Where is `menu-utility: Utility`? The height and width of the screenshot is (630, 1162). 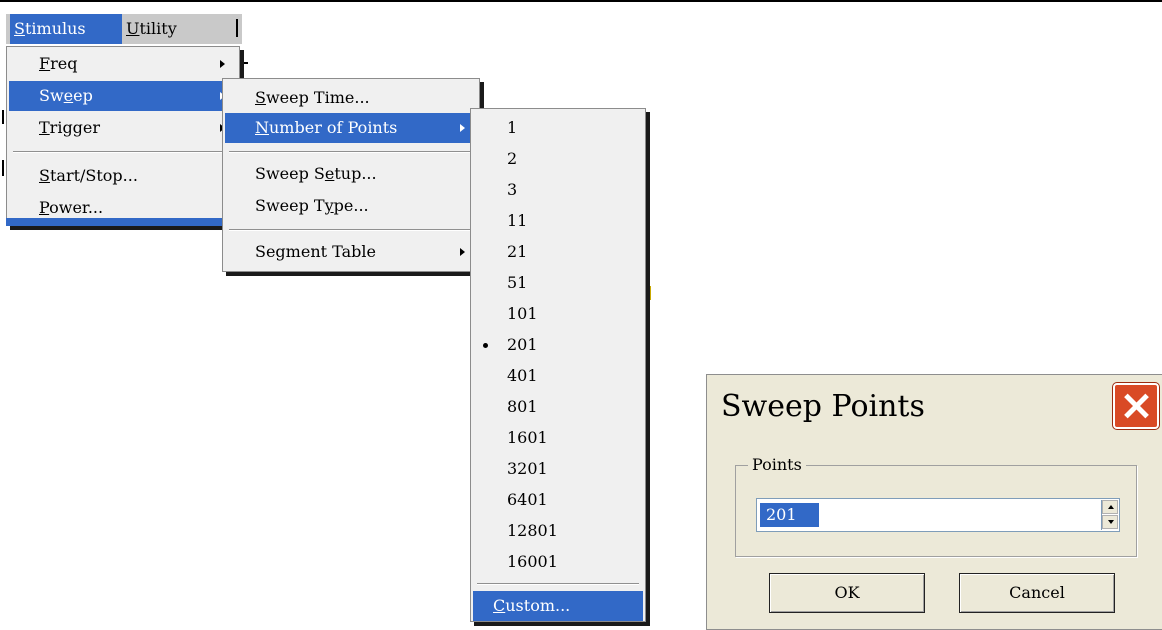 menu-utility: Utility is located at coordinates (180, 29).